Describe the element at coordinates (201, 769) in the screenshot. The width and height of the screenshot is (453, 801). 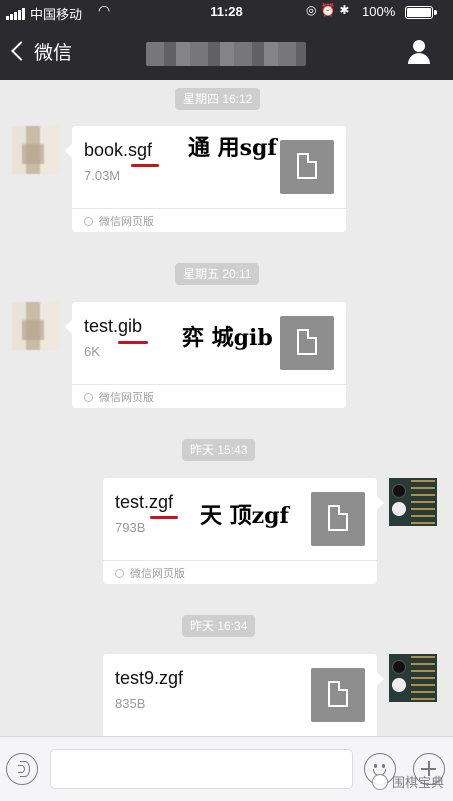
I see `message-input` at that location.